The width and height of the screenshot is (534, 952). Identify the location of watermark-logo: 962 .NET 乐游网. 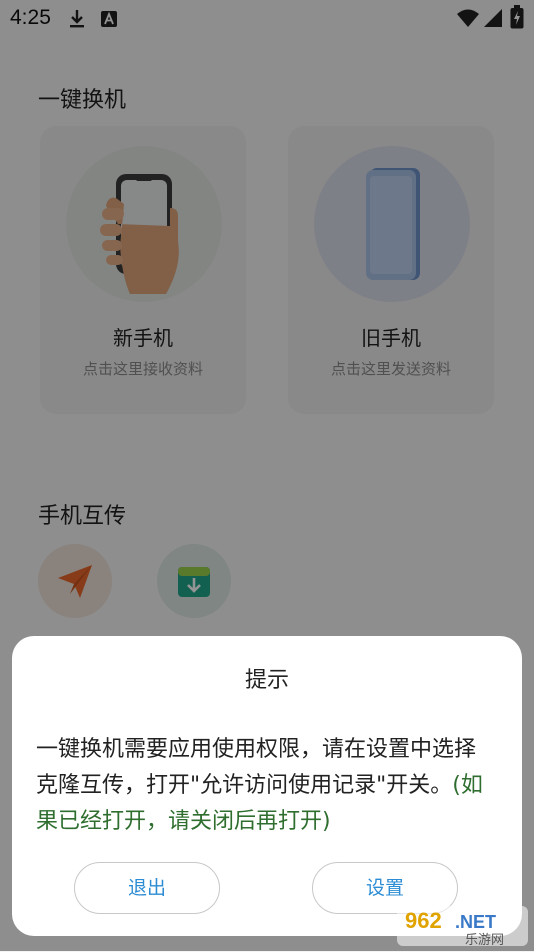
(462, 924).